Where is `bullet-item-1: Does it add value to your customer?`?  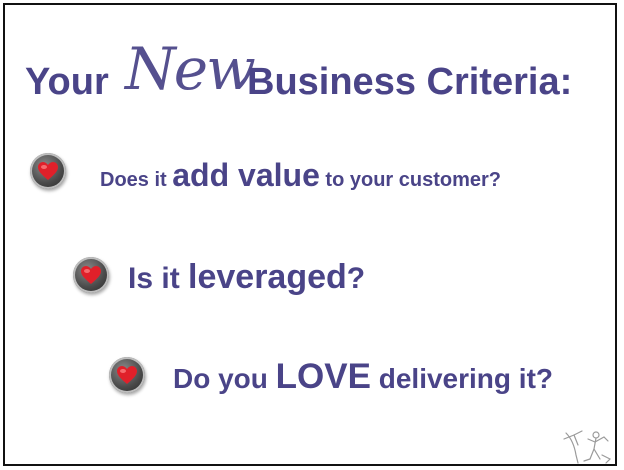 bullet-item-1: Does it add value to your customer? is located at coordinates (325, 175).